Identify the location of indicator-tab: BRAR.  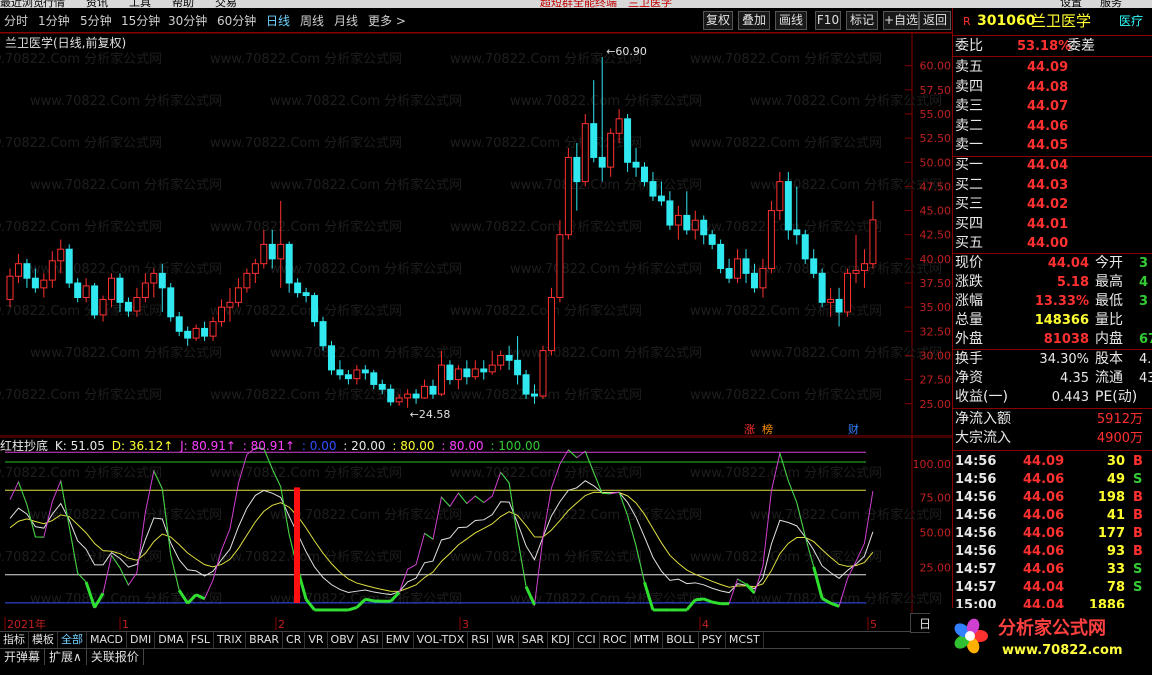
(265, 640).